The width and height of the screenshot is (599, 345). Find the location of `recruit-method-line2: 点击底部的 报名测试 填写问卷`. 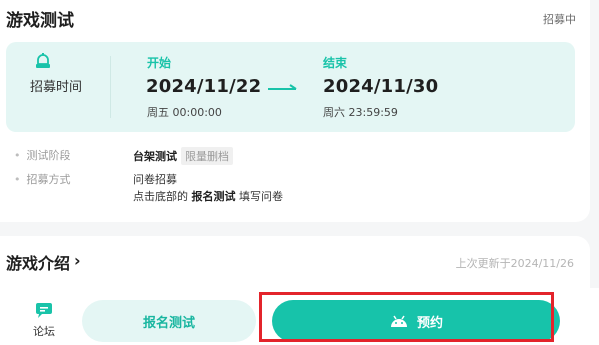

recruit-method-line2: 点击底部的 报名测试 填写问卷 is located at coordinates (208, 196).